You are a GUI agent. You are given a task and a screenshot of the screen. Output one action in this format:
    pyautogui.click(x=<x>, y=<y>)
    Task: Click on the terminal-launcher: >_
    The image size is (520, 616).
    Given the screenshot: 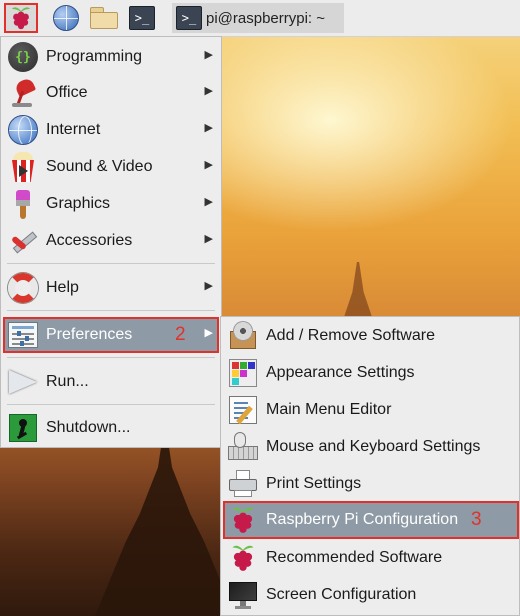 What is the action you would take?
    pyautogui.click(x=142, y=18)
    